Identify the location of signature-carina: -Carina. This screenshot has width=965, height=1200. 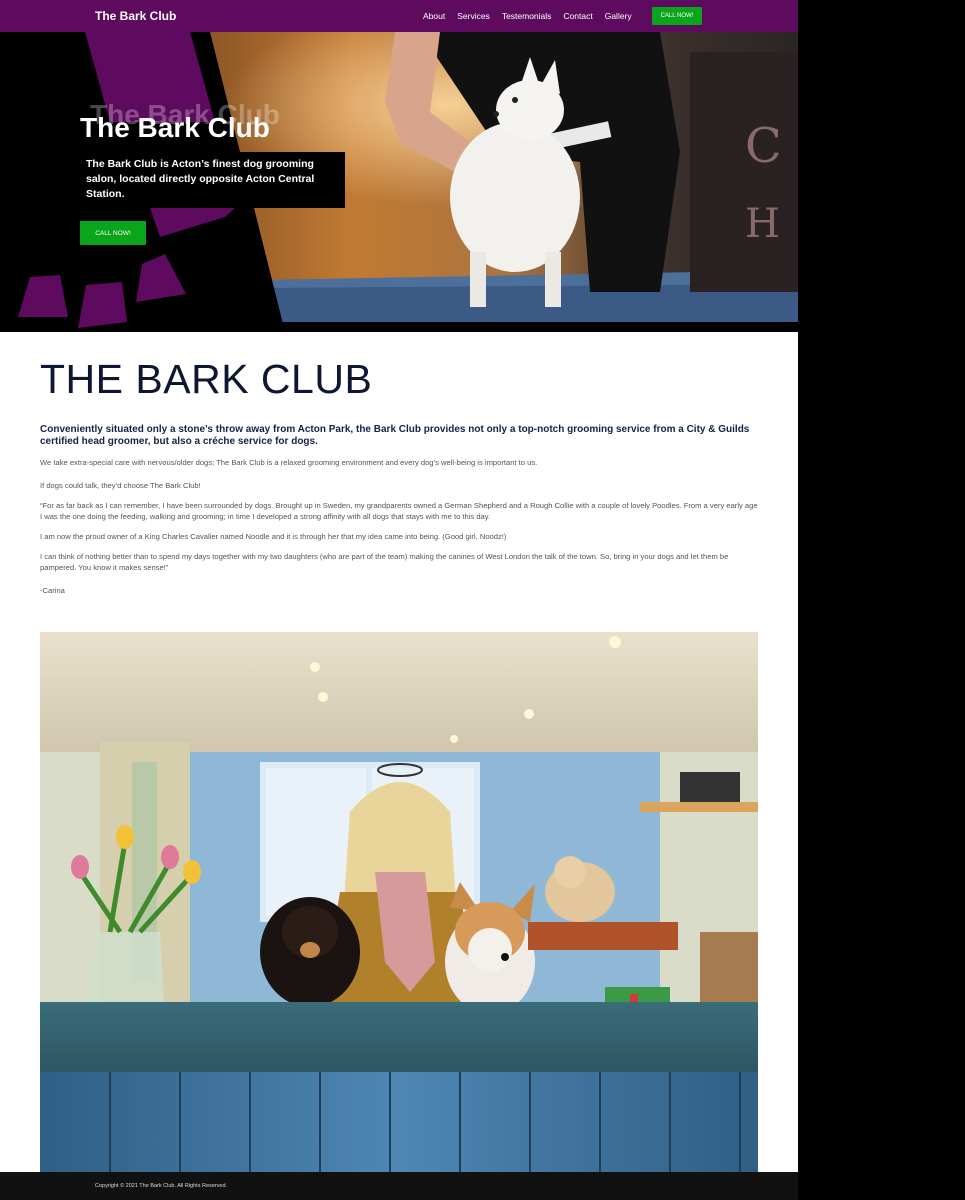
(52, 590).